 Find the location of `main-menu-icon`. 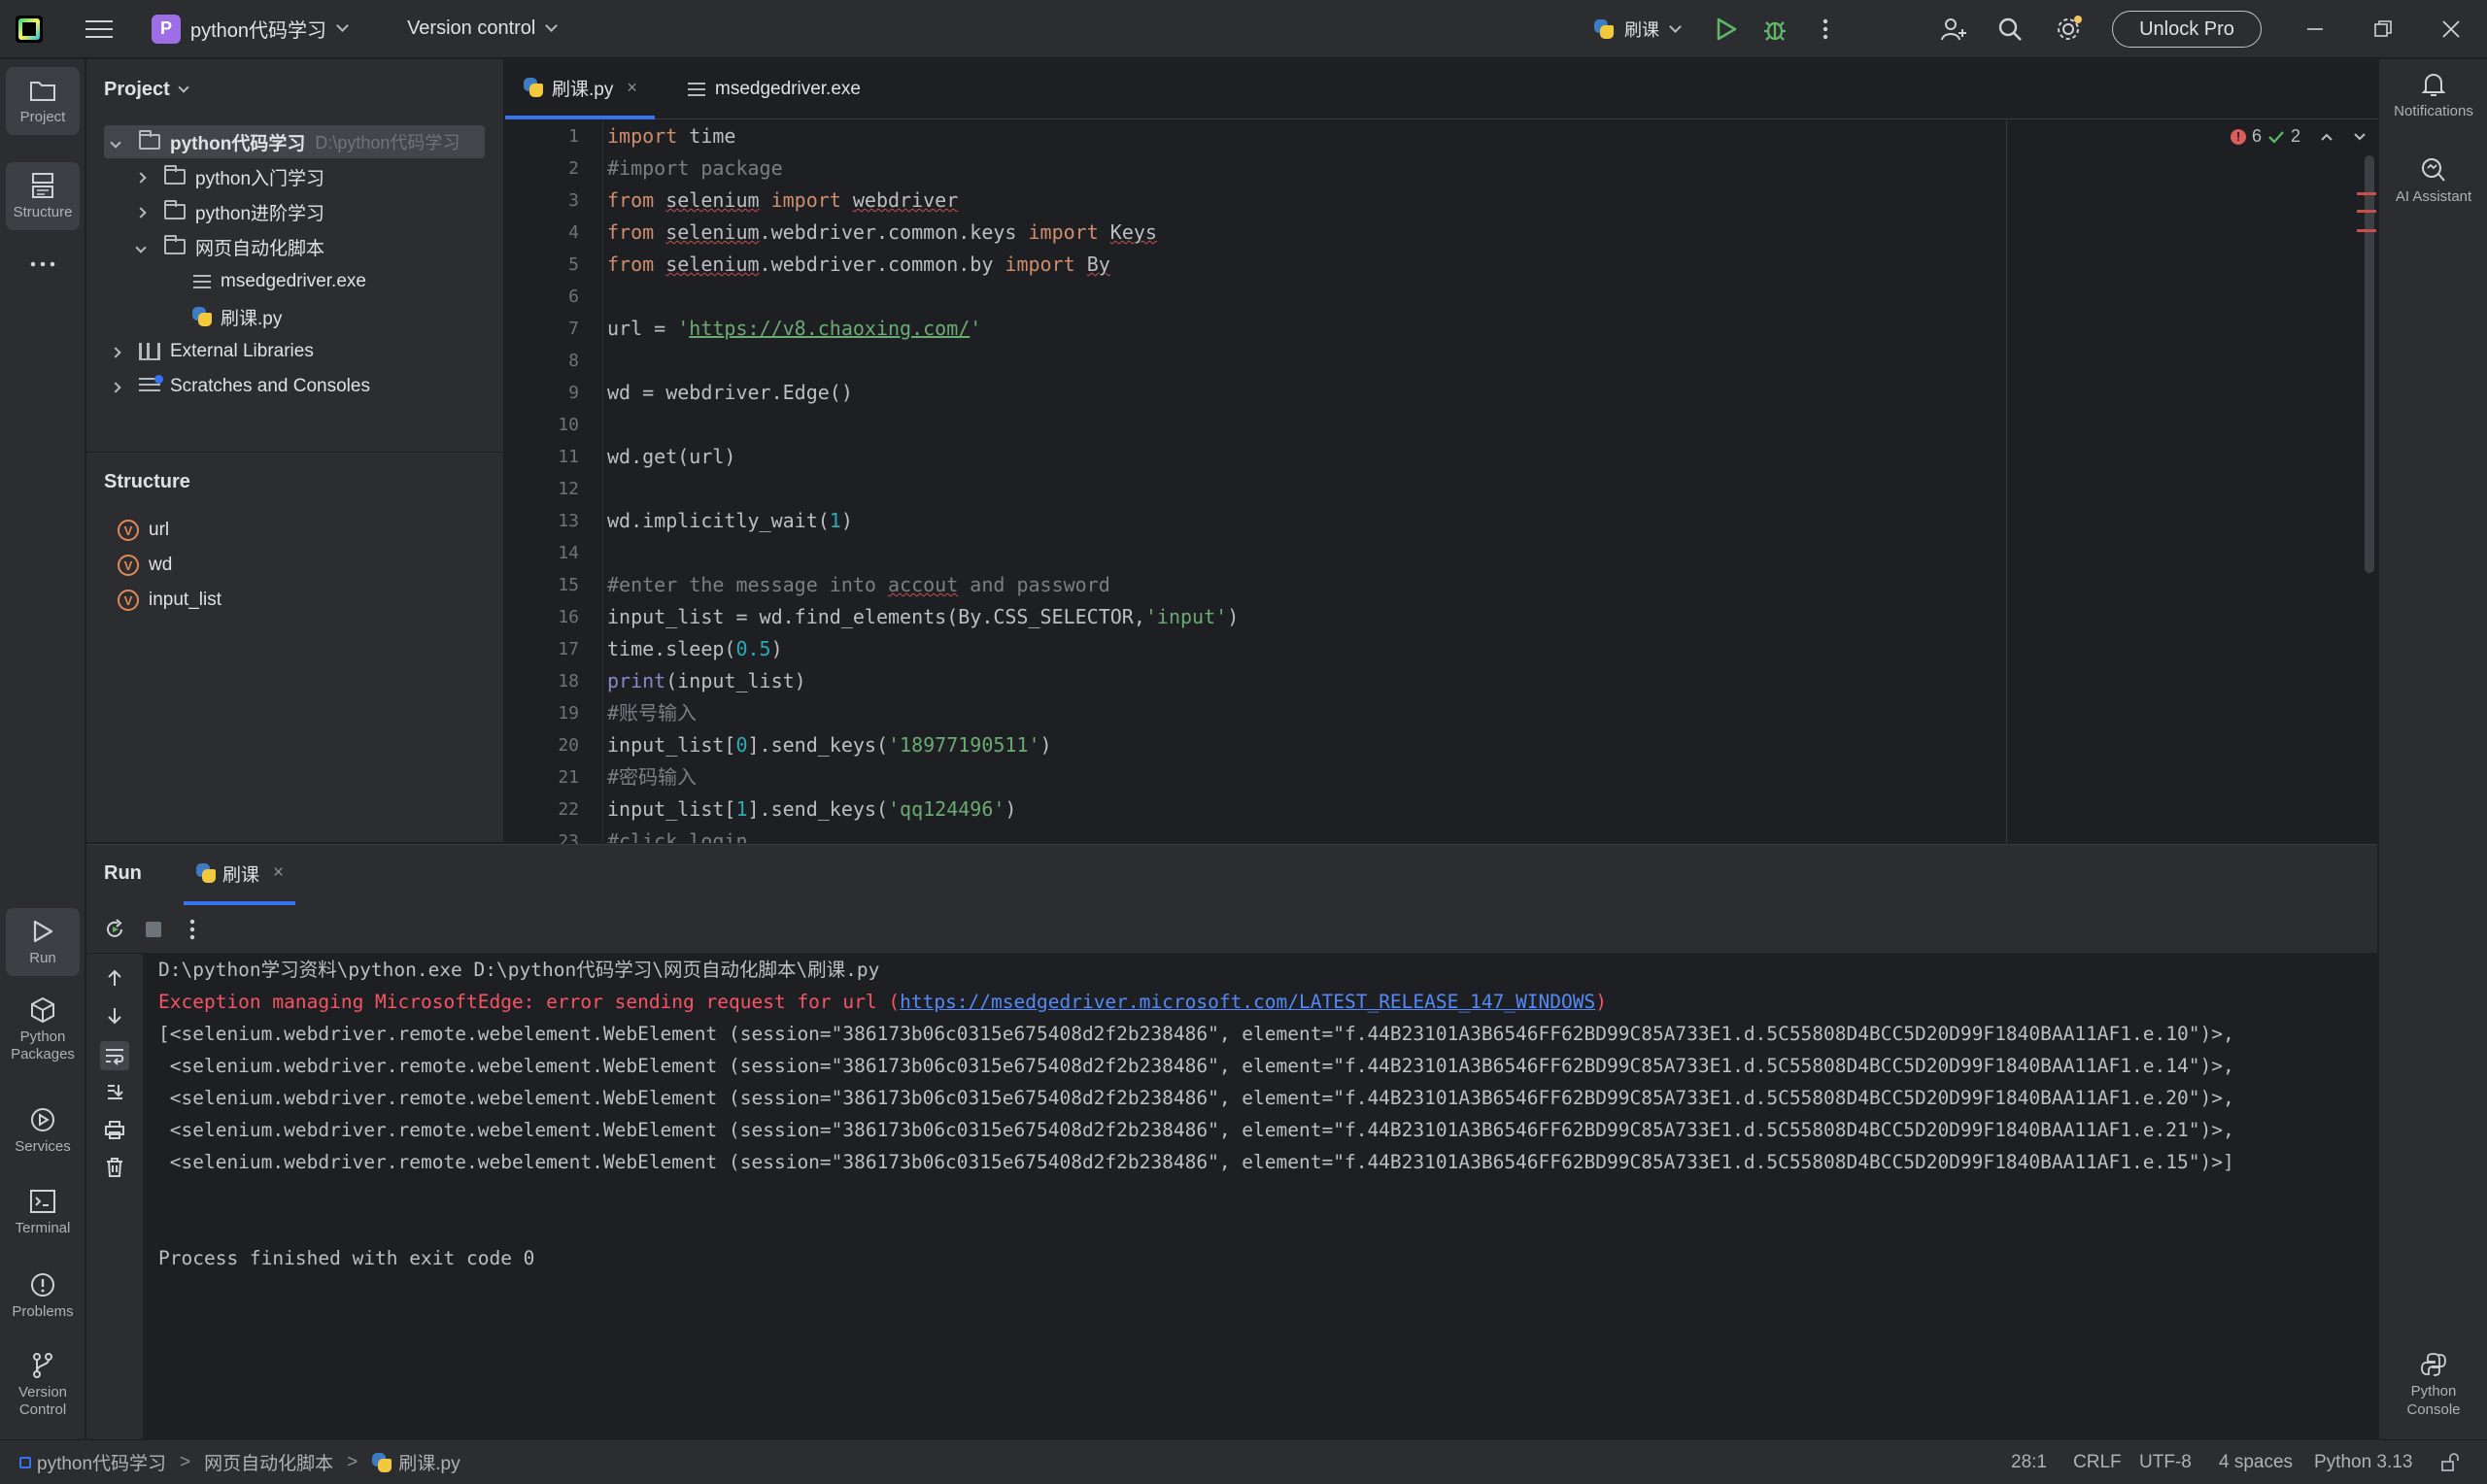

main-menu-icon is located at coordinates (99, 28).